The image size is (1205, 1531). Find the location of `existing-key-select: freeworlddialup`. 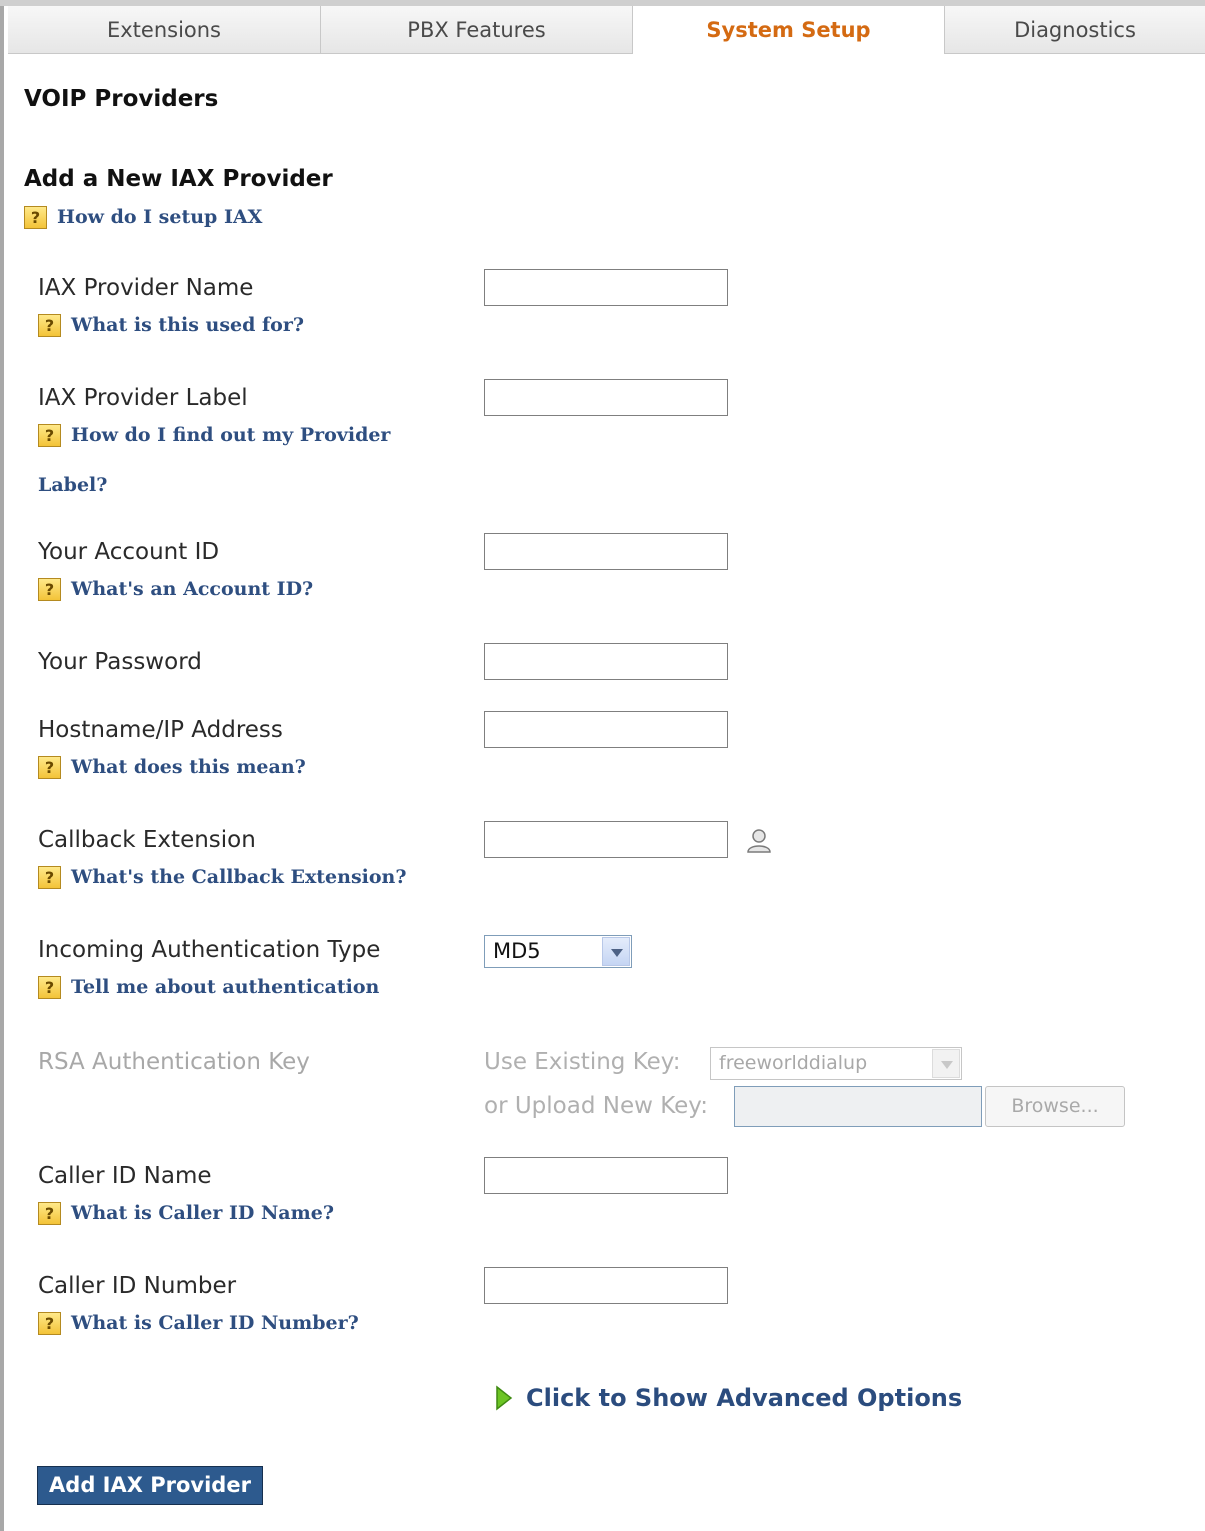

existing-key-select: freeworlddialup is located at coordinates (836, 1063).